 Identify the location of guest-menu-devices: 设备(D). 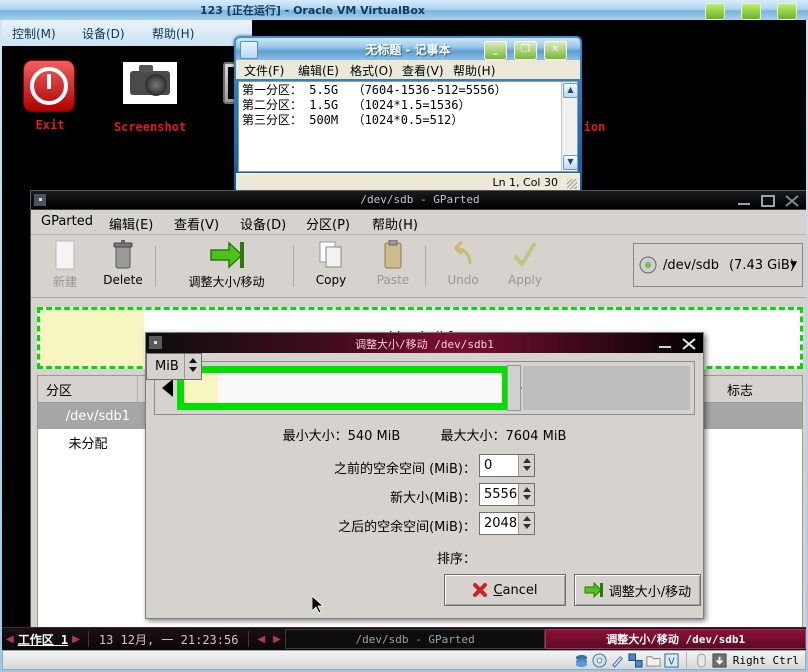
(103, 33).